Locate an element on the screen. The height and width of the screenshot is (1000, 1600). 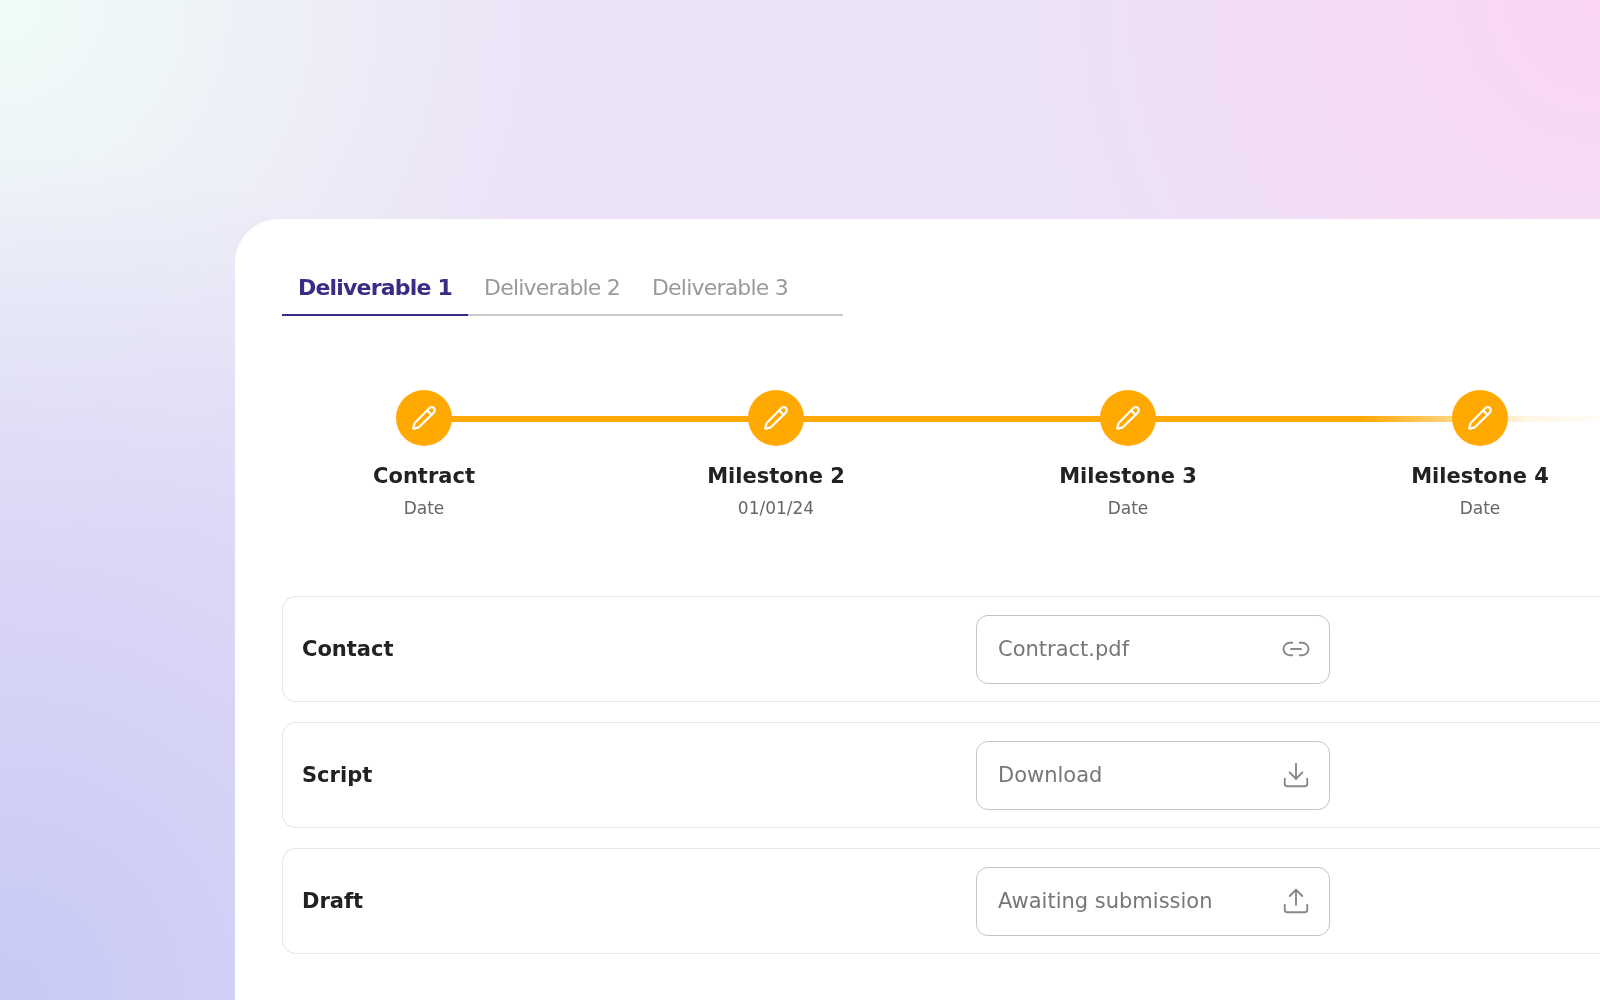
file-field: Download is located at coordinates (1153, 775).